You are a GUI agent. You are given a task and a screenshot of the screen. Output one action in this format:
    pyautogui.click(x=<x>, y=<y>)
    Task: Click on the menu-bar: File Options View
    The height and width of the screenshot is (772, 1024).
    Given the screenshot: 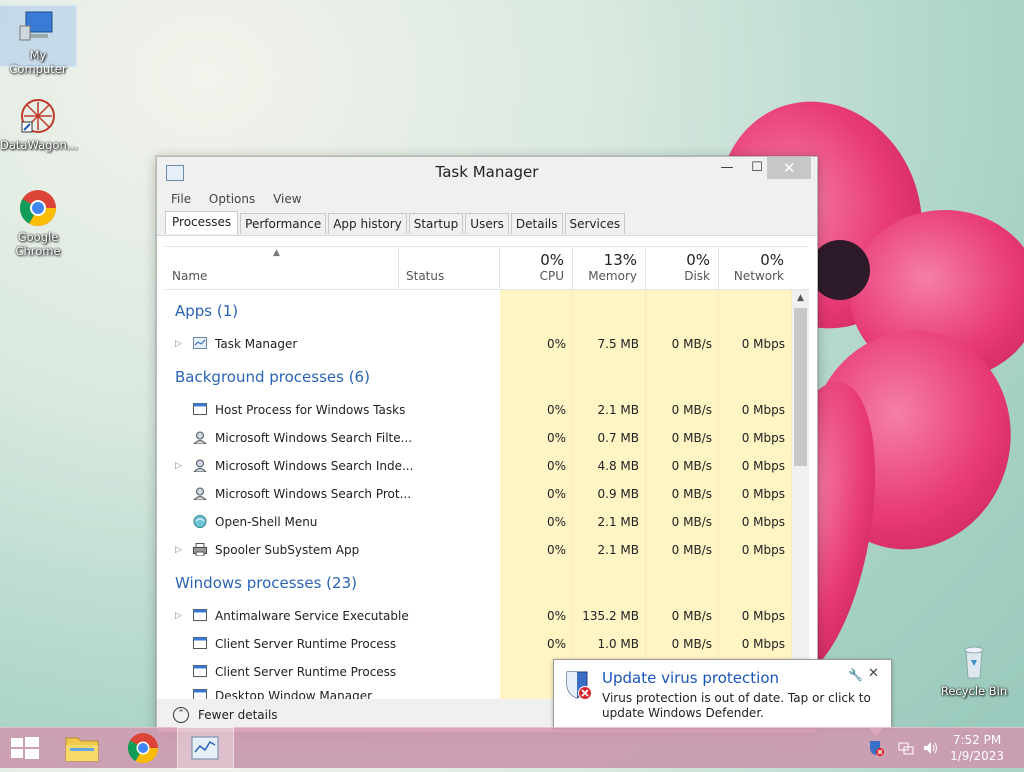 What is the action you would take?
    pyautogui.click(x=487, y=199)
    